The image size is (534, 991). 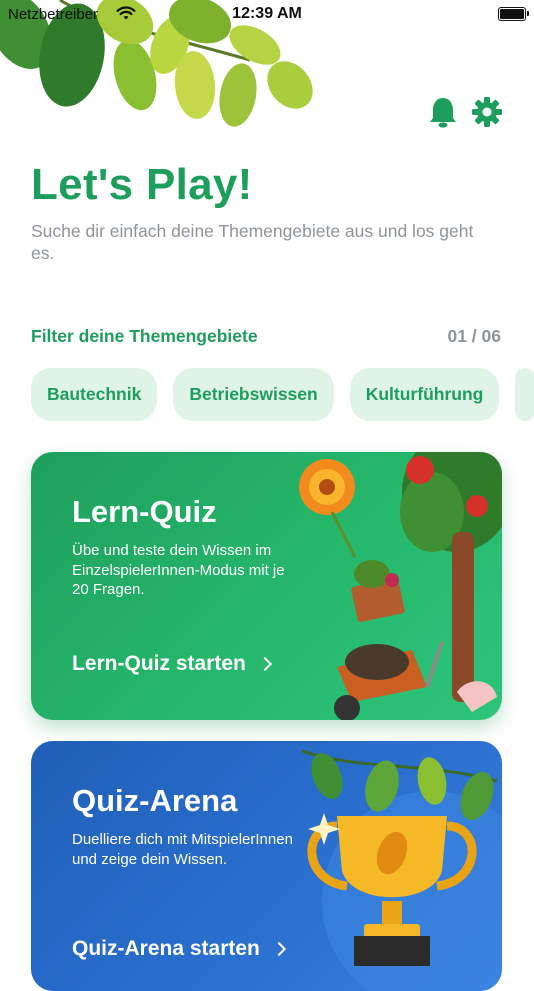 I want to click on page-title: Let's Play!, so click(x=142, y=184).